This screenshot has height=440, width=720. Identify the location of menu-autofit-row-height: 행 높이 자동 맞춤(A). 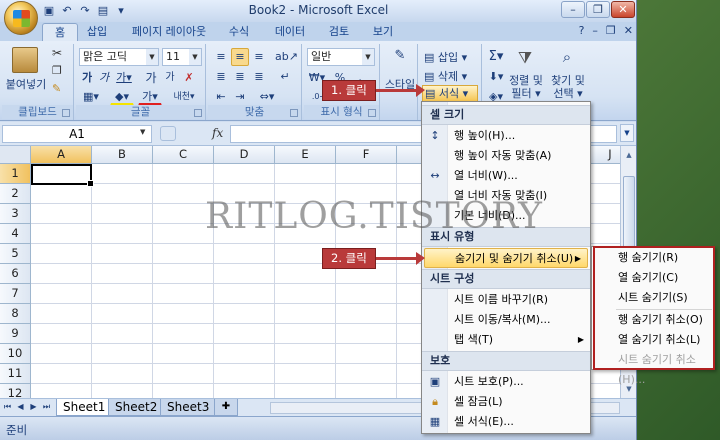
(506, 156).